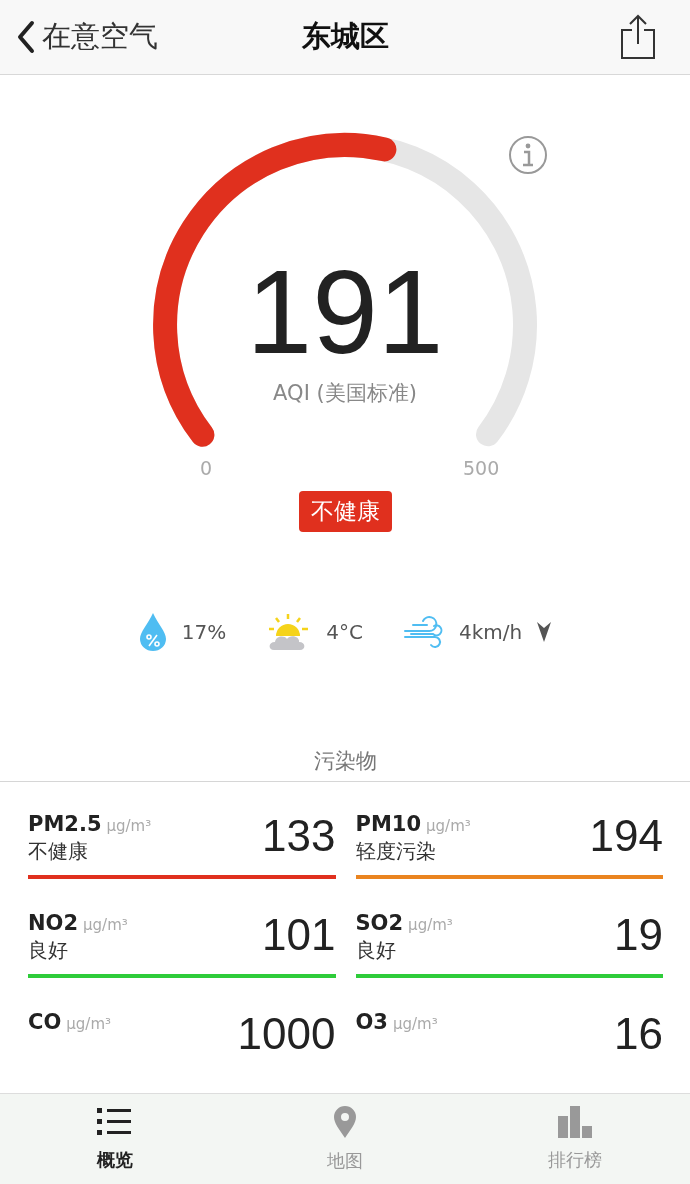 The image size is (690, 1184). I want to click on pollutant-card: CO µg/m³ 1000, so click(182, 1034).